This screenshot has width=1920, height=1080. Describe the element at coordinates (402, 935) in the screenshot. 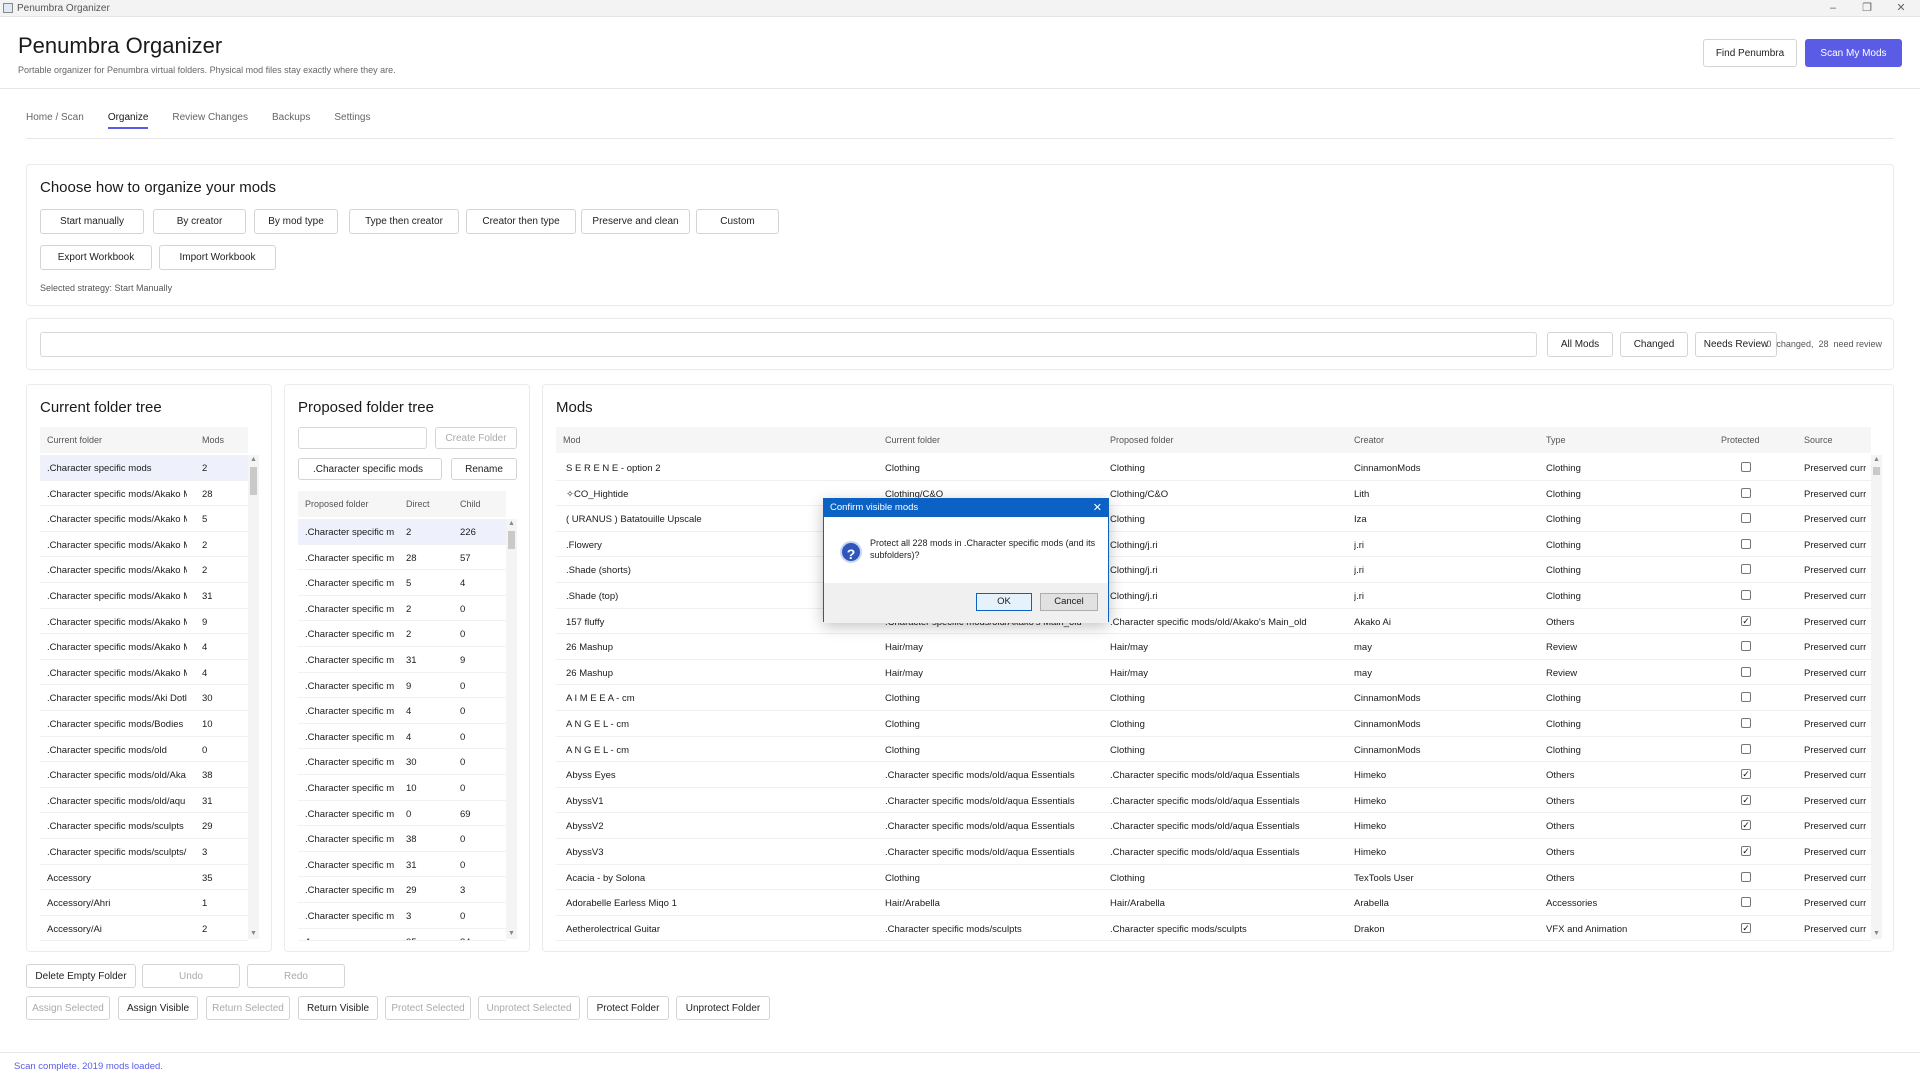

I see `proposed-tree-row: Accessory 35 84` at that location.